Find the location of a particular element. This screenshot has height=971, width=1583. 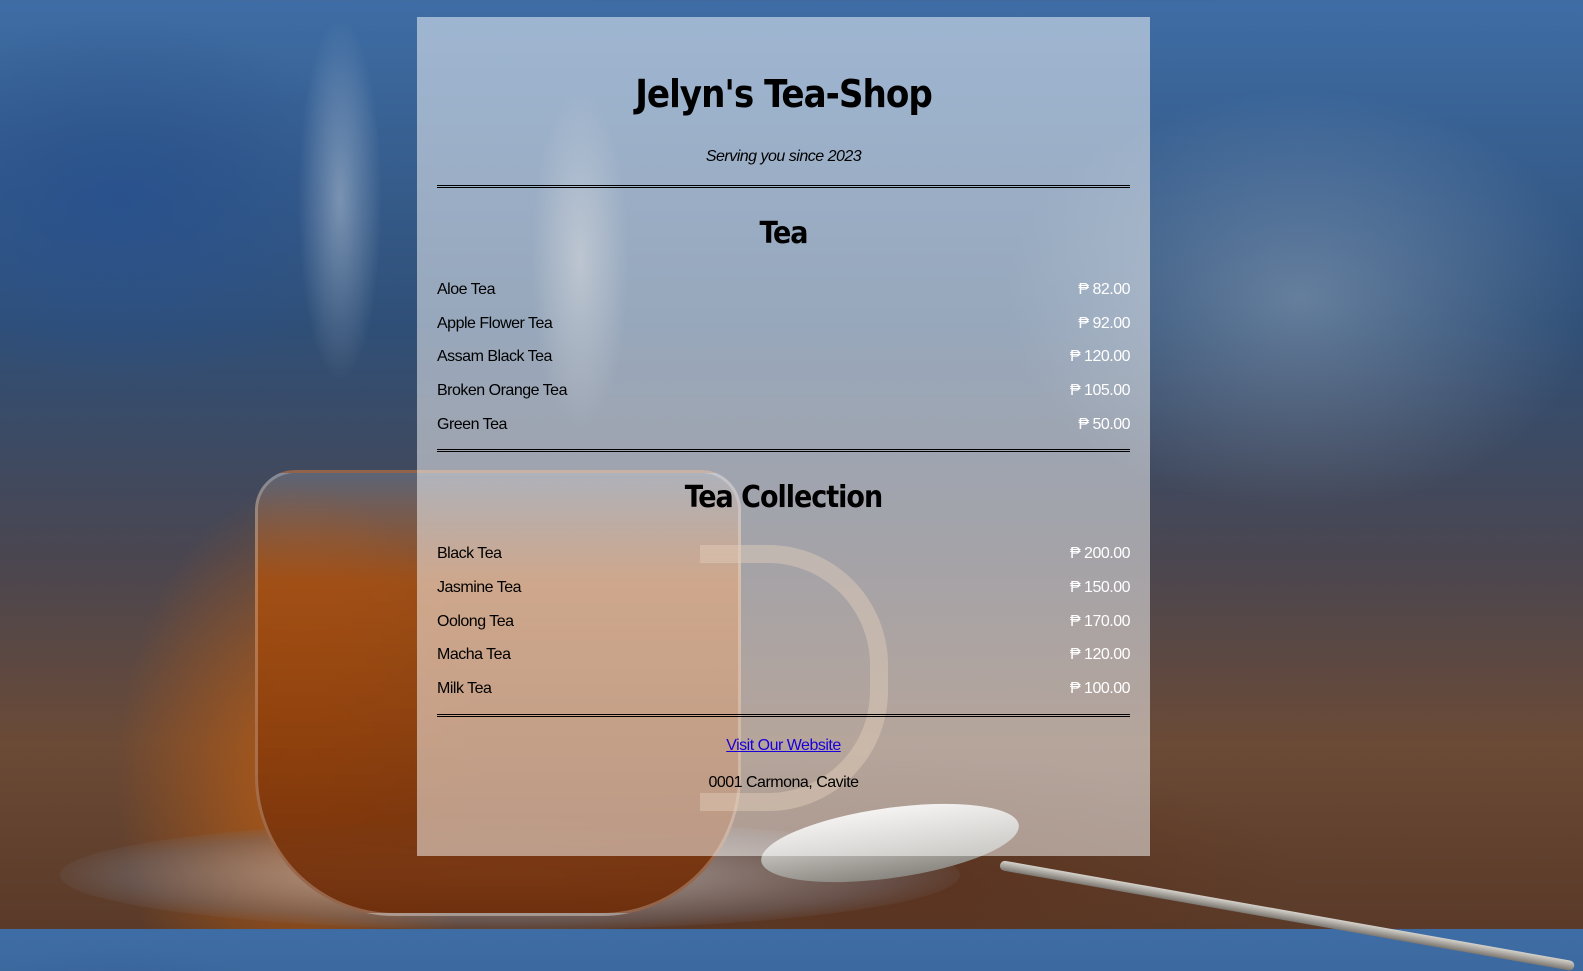

menu-item: Aloe Tea ₱ 82.00 is located at coordinates (783, 290).